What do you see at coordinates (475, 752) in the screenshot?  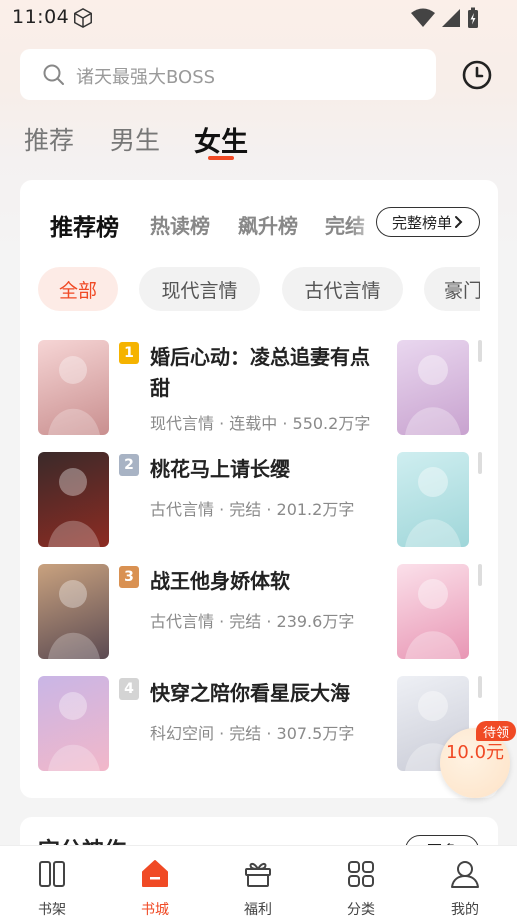 I see `reward-amount: 10.0元` at bounding box center [475, 752].